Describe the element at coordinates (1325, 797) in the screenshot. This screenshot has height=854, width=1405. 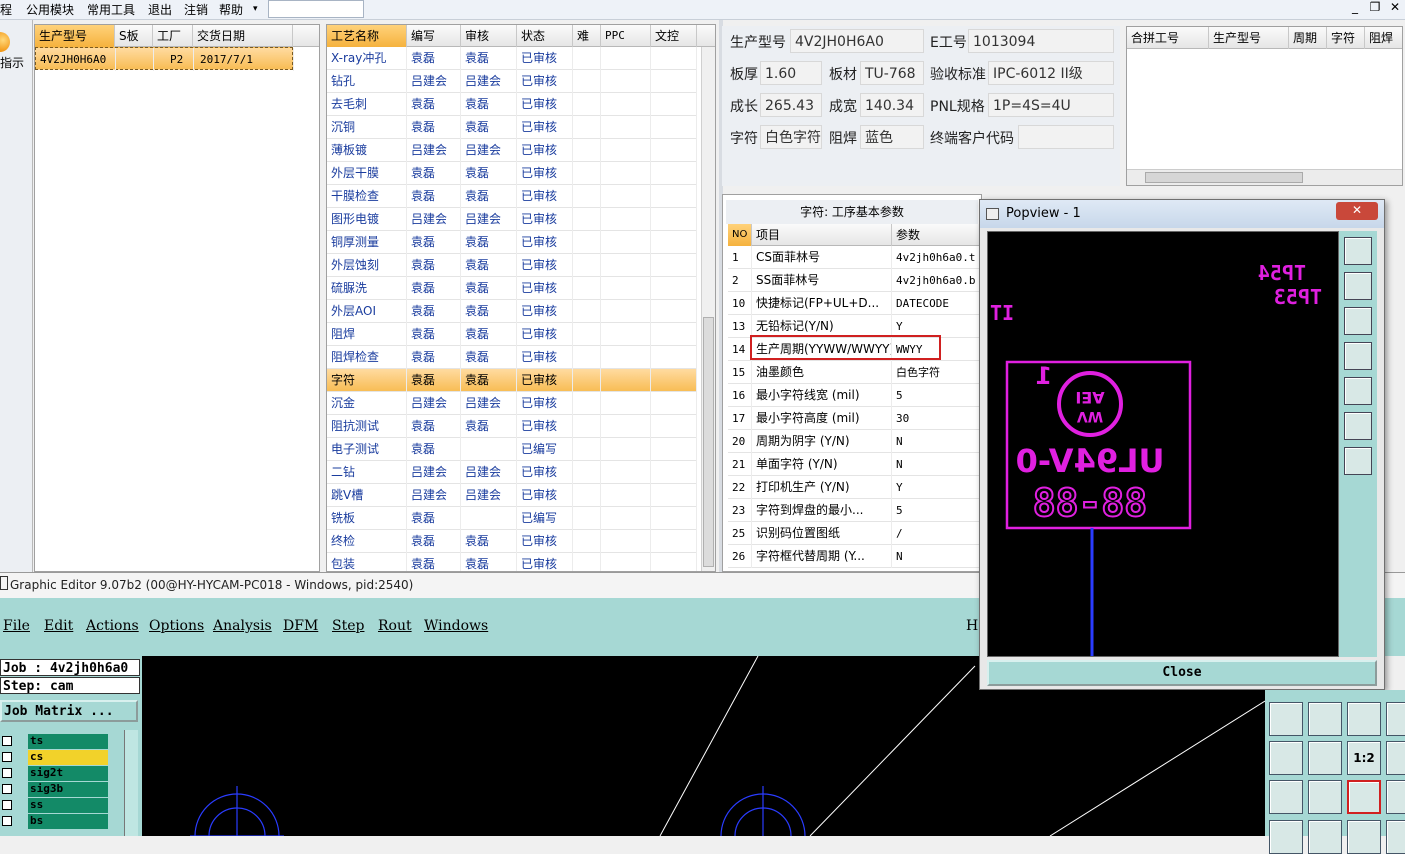
I see `grid-icon` at that location.